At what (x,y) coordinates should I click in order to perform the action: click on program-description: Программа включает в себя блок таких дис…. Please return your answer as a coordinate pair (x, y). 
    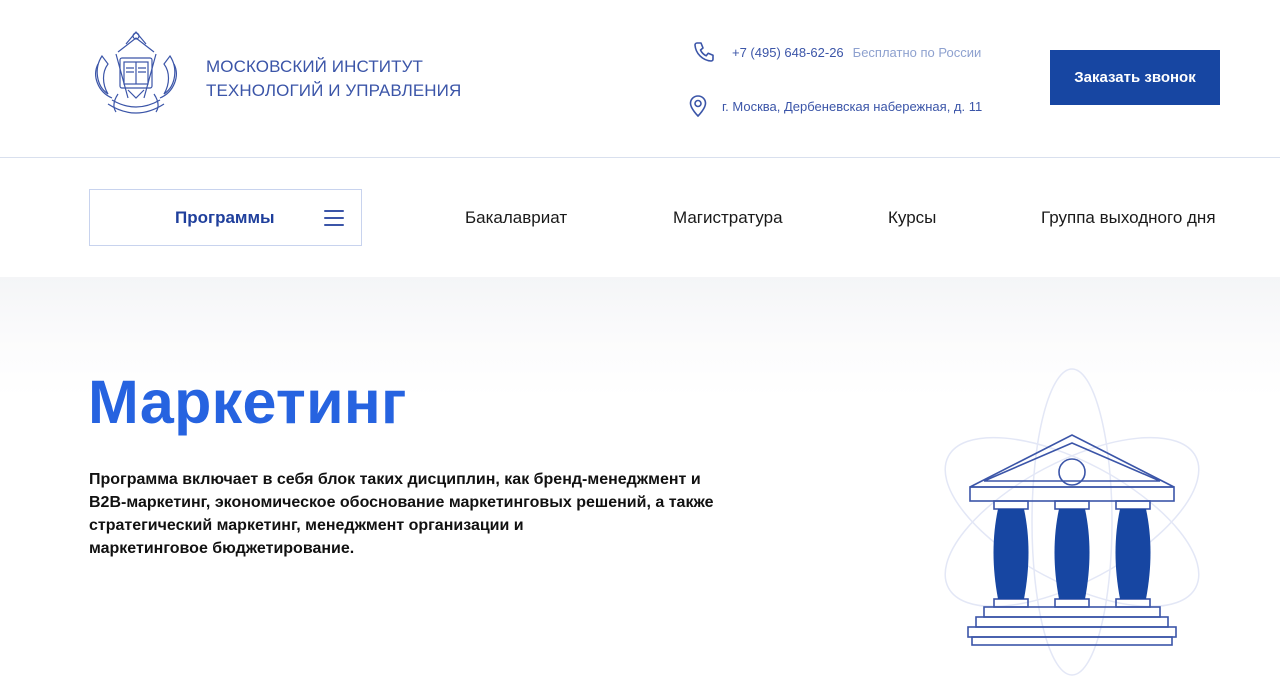
    Looking at the image, I should click on (429, 514).